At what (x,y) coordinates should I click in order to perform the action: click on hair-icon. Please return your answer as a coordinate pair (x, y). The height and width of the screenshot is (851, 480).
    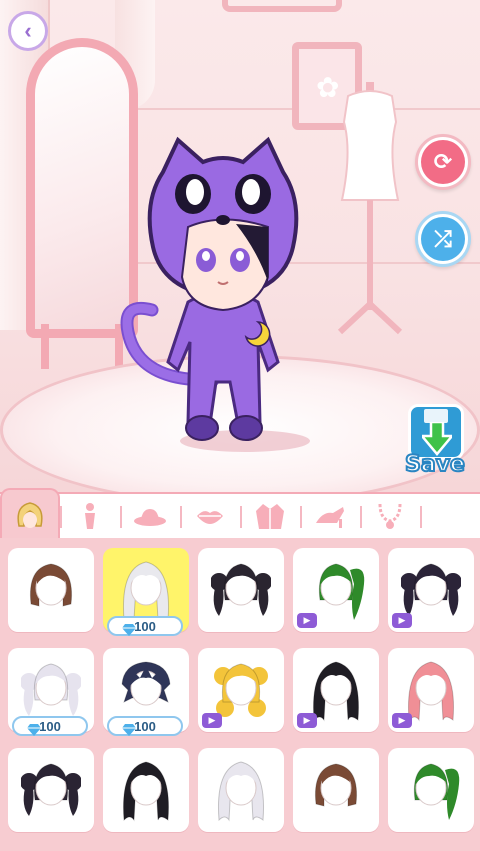
    Looking at the image, I should click on (30, 515).